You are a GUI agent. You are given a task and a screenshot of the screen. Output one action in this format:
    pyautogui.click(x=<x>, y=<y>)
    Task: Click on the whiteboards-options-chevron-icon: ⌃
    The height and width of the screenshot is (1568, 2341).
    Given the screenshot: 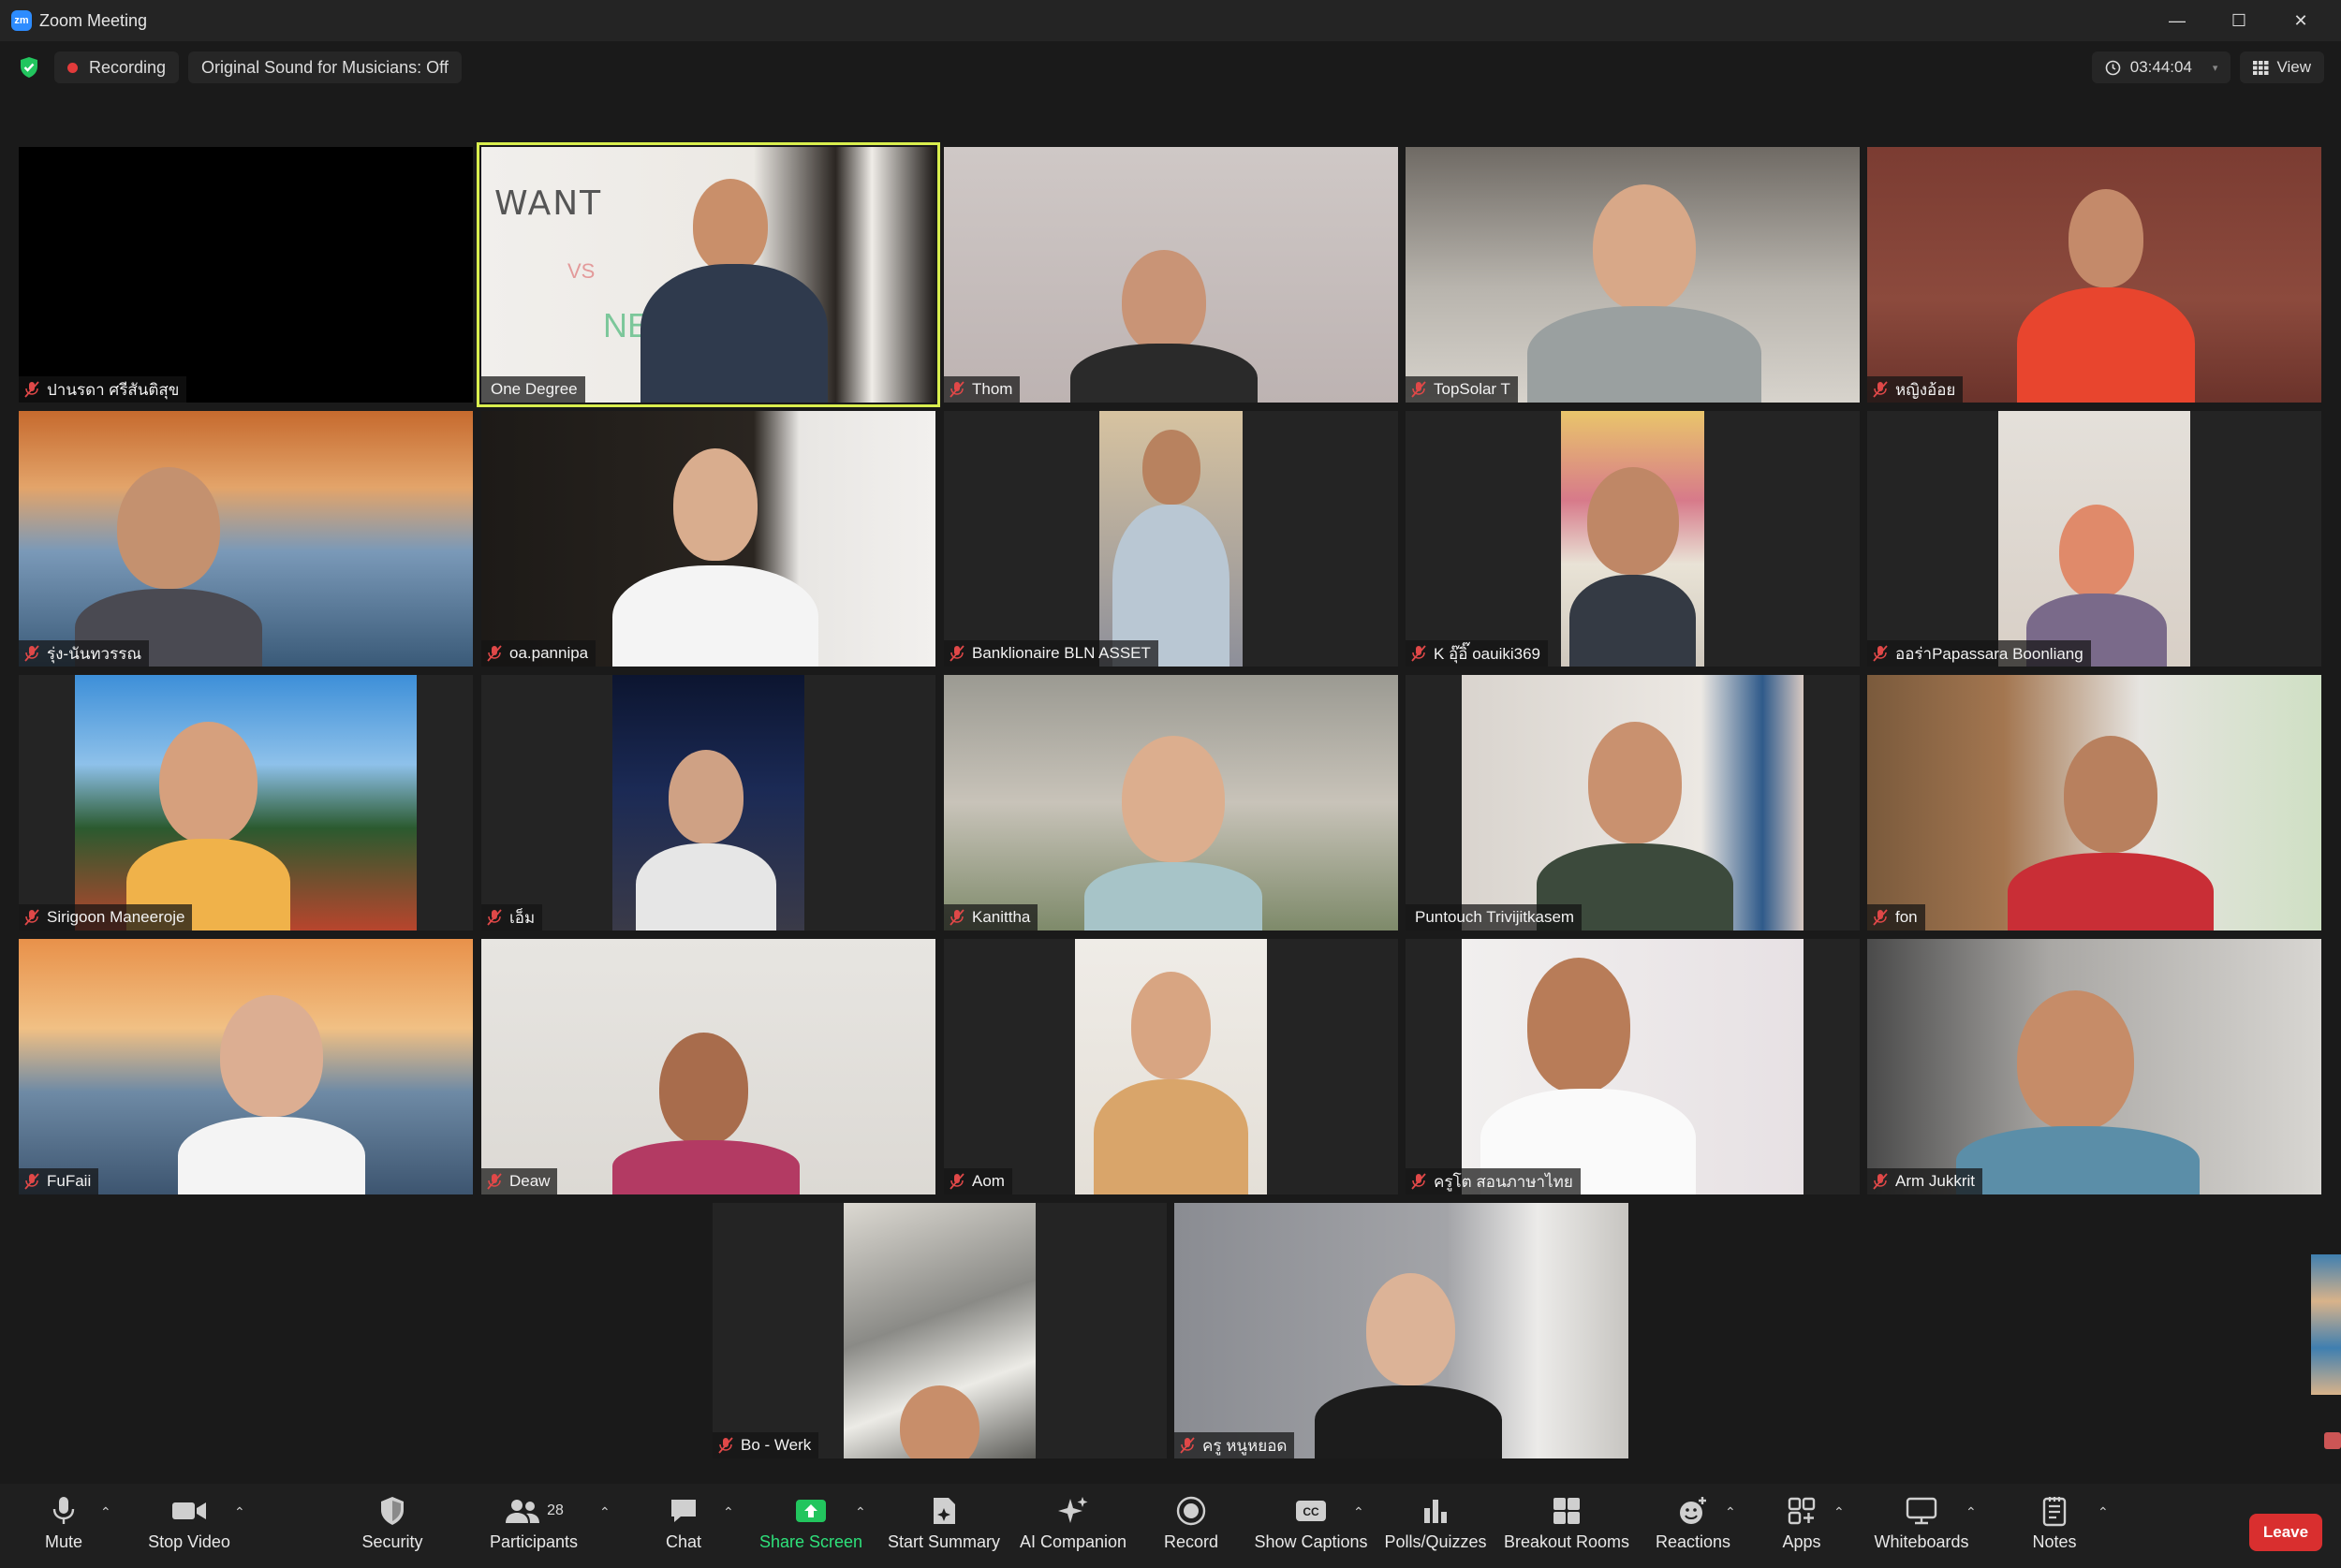 What is the action you would take?
    pyautogui.click(x=1971, y=1512)
    